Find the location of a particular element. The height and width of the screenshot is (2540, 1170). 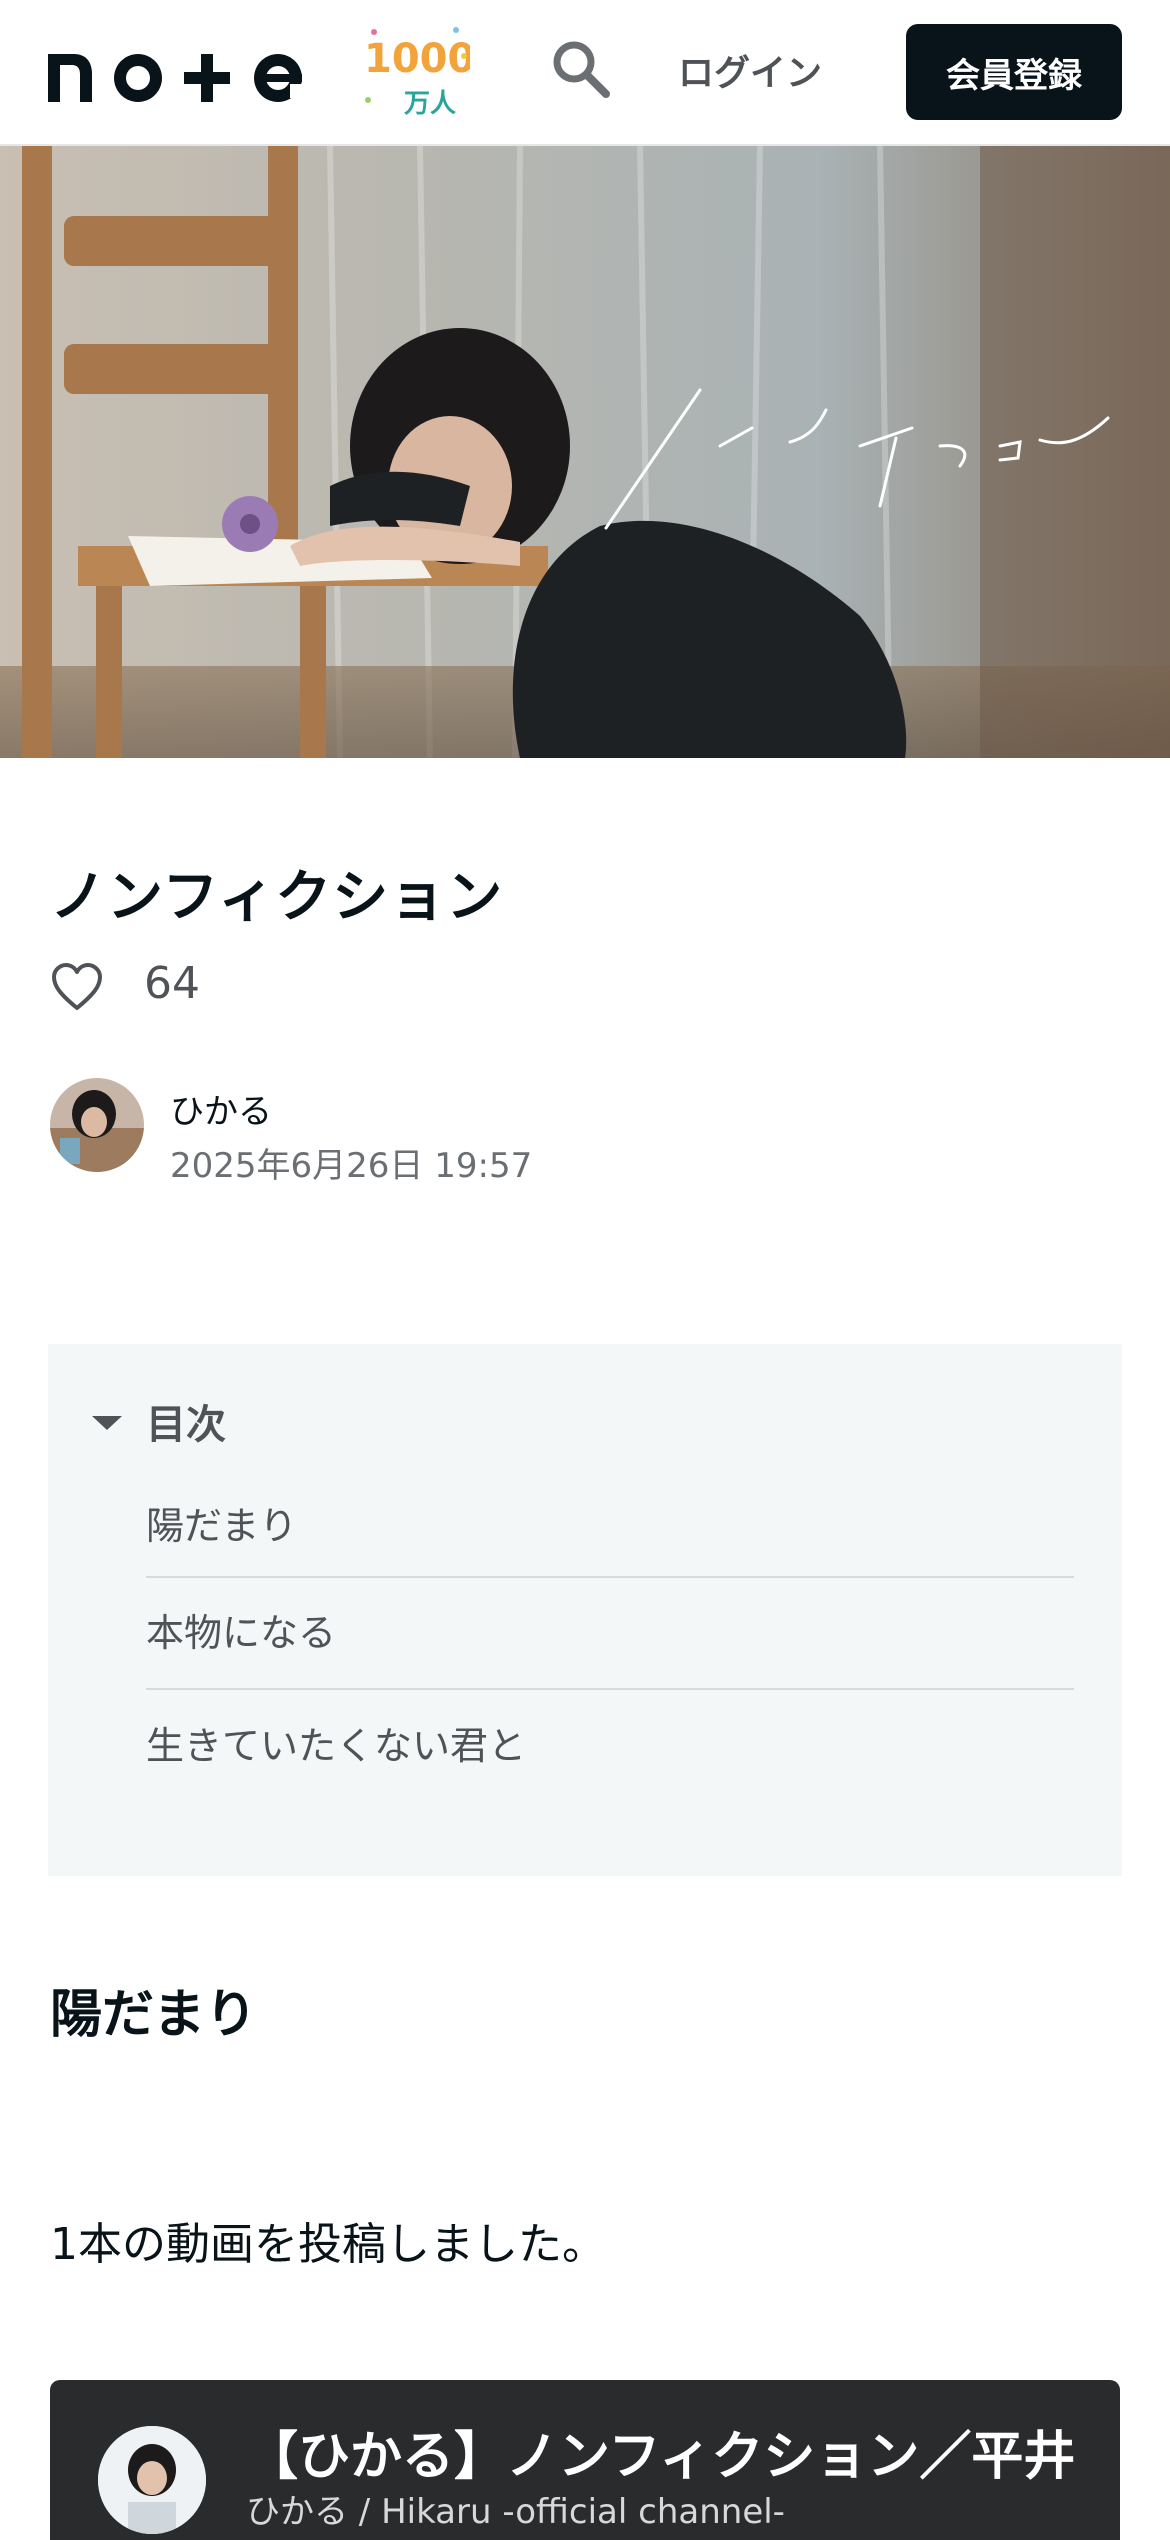

publish-date: 2025年6月26日 19:57 is located at coordinates (351, 1166).